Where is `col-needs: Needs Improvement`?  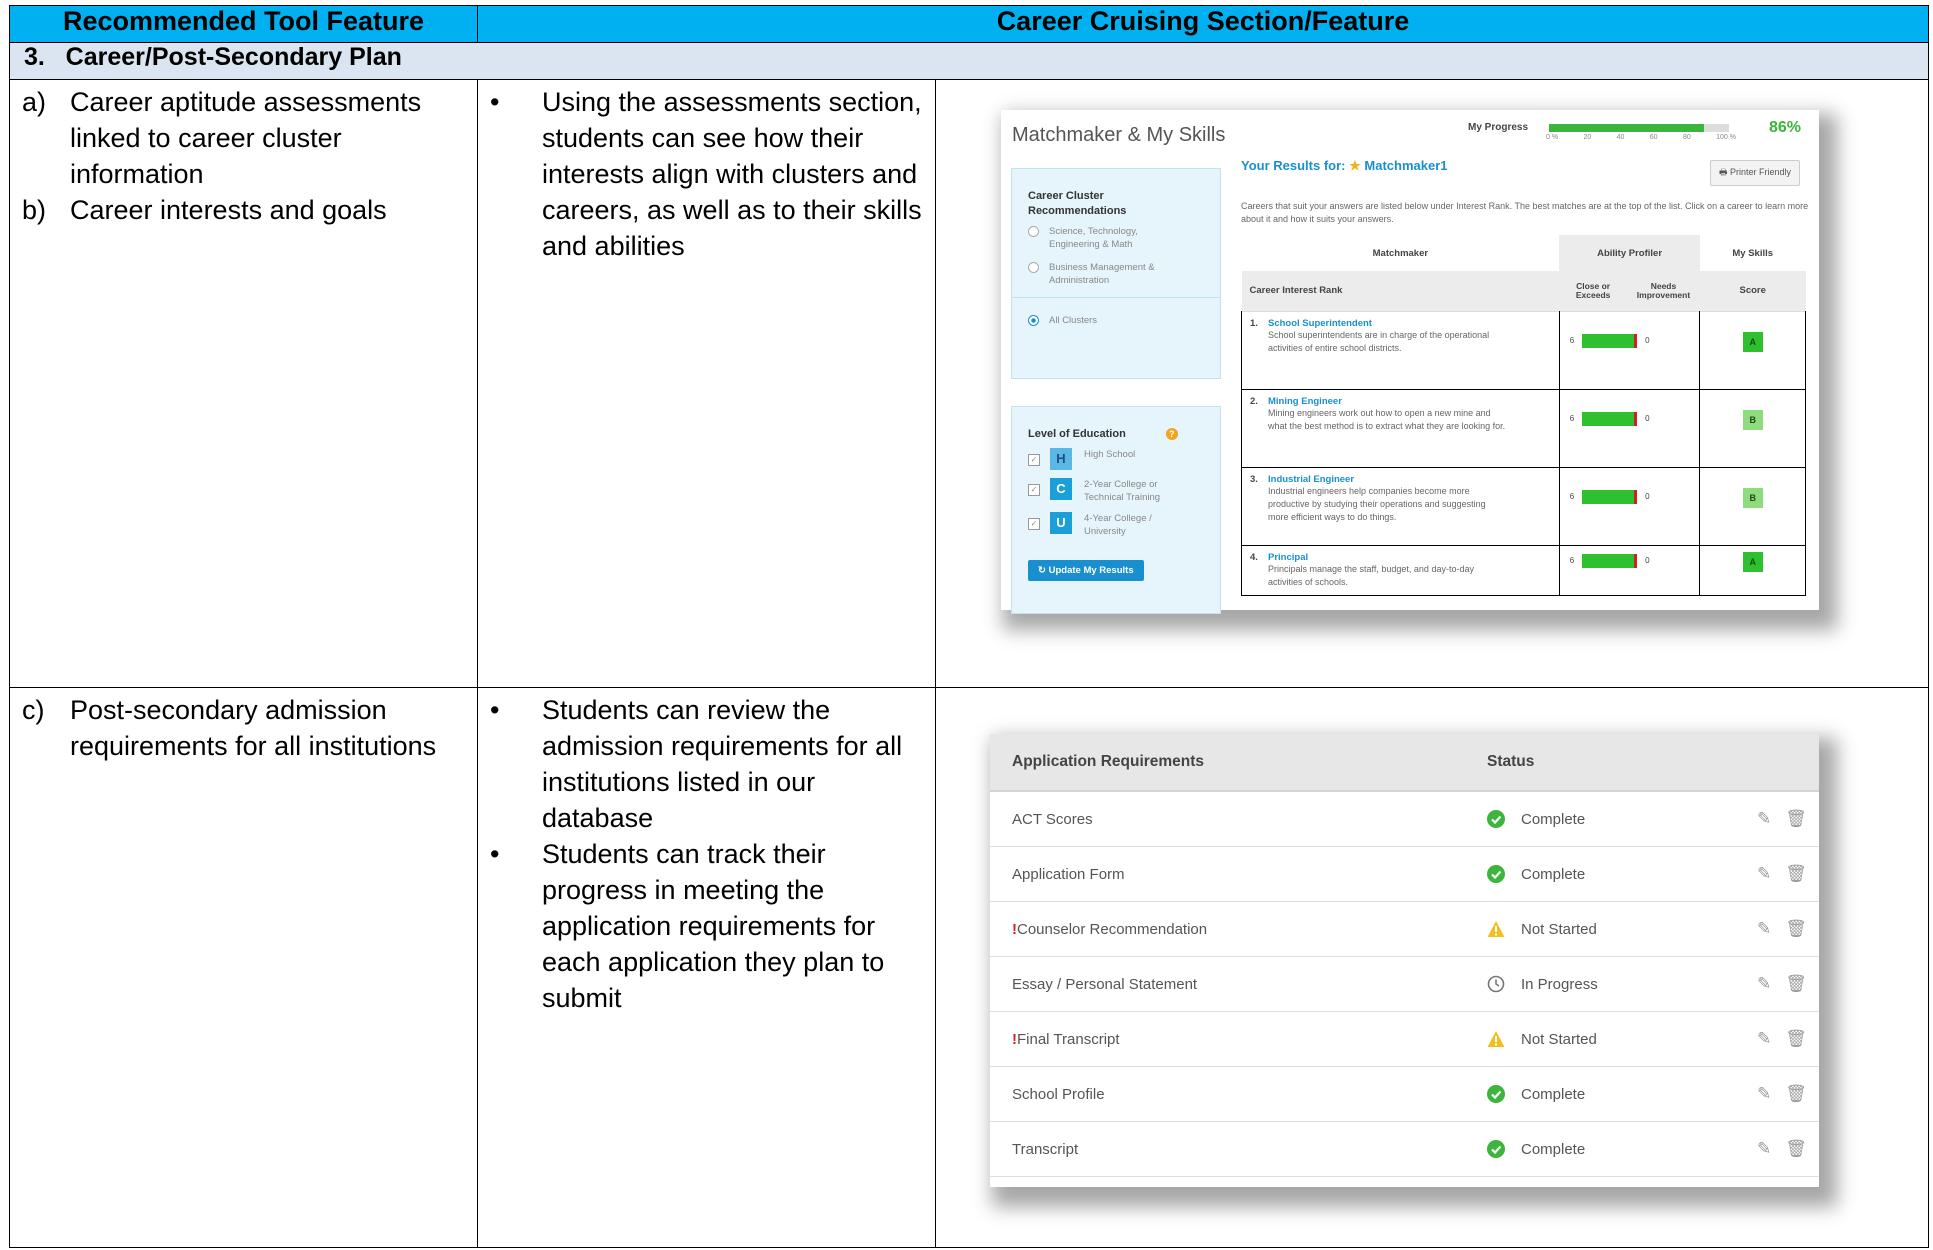 col-needs: Needs Improvement is located at coordinates (1663, 290).